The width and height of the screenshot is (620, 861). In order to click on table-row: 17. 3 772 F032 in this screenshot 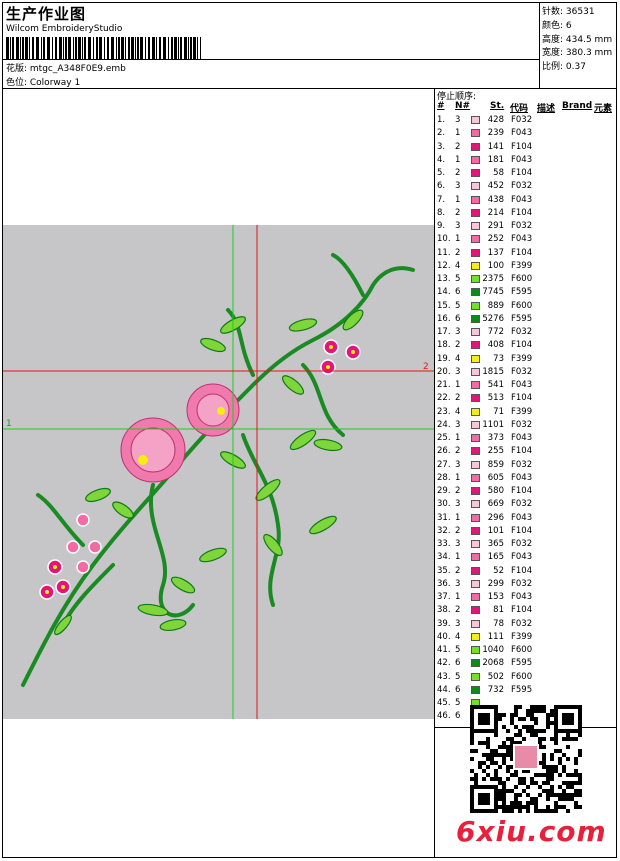, I will do `click(526, 332)`.